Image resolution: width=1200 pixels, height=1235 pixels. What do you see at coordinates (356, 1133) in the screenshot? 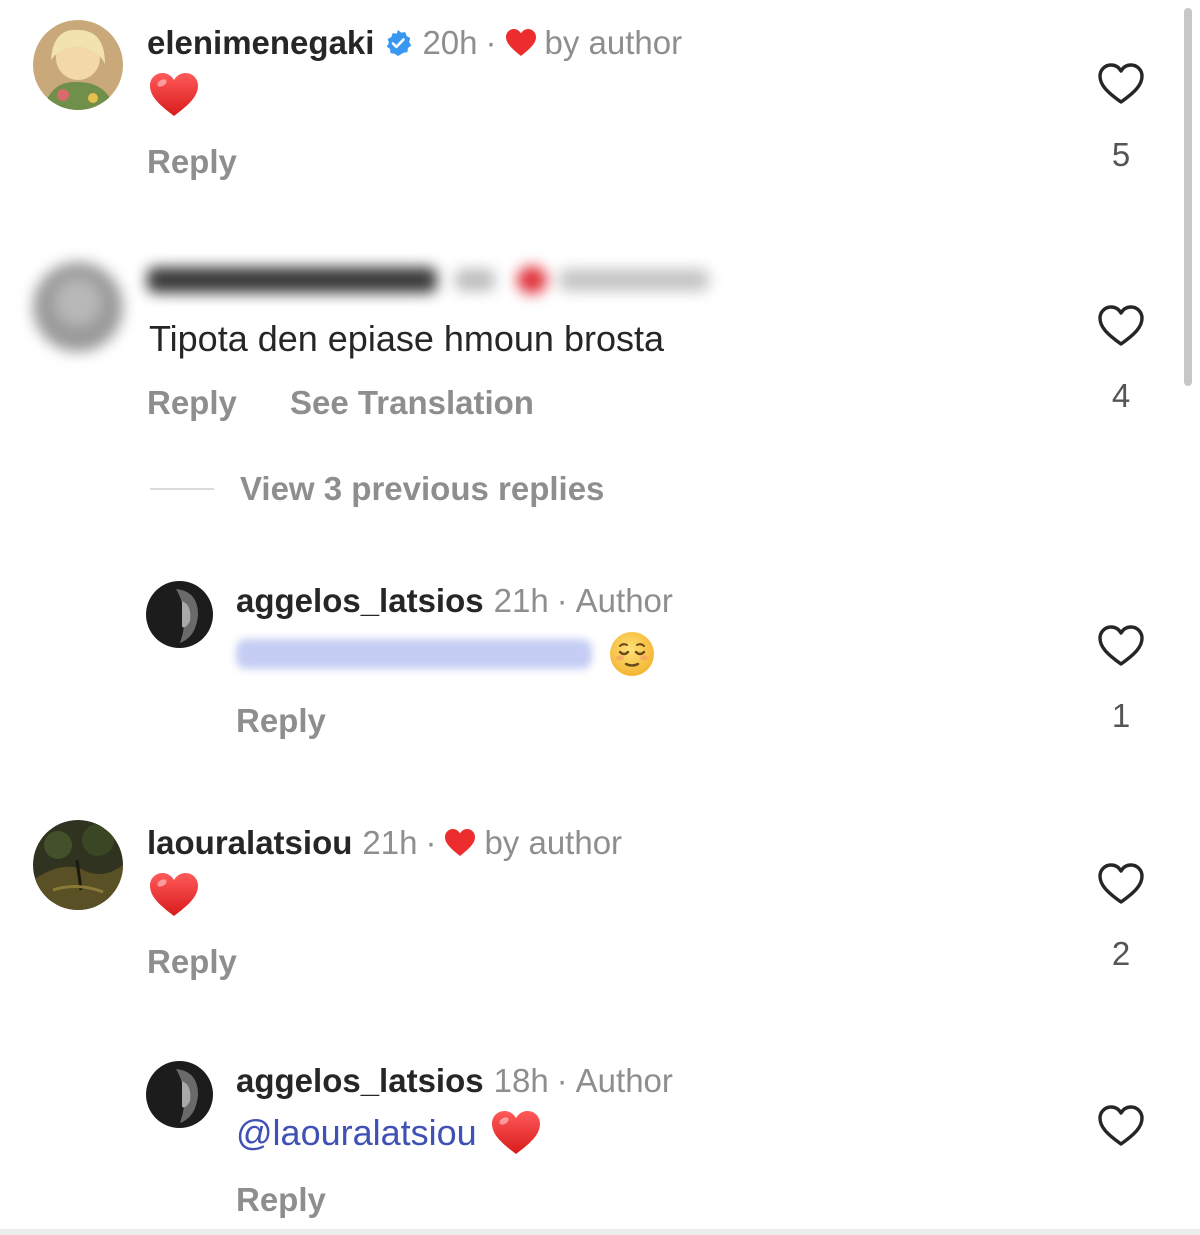
I see `mention-link: @laouralatsiou` at bounding box center [356, 1133].